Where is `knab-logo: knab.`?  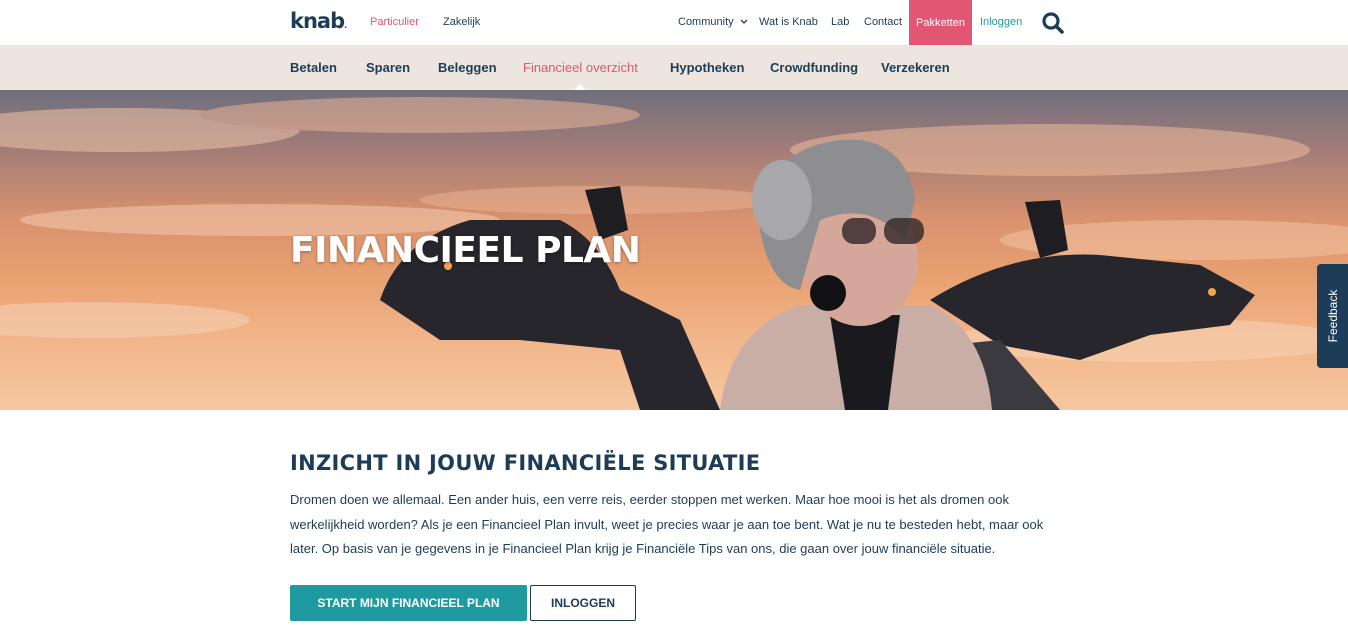 knab-logo: knab. is located at coordinates (318, 21).